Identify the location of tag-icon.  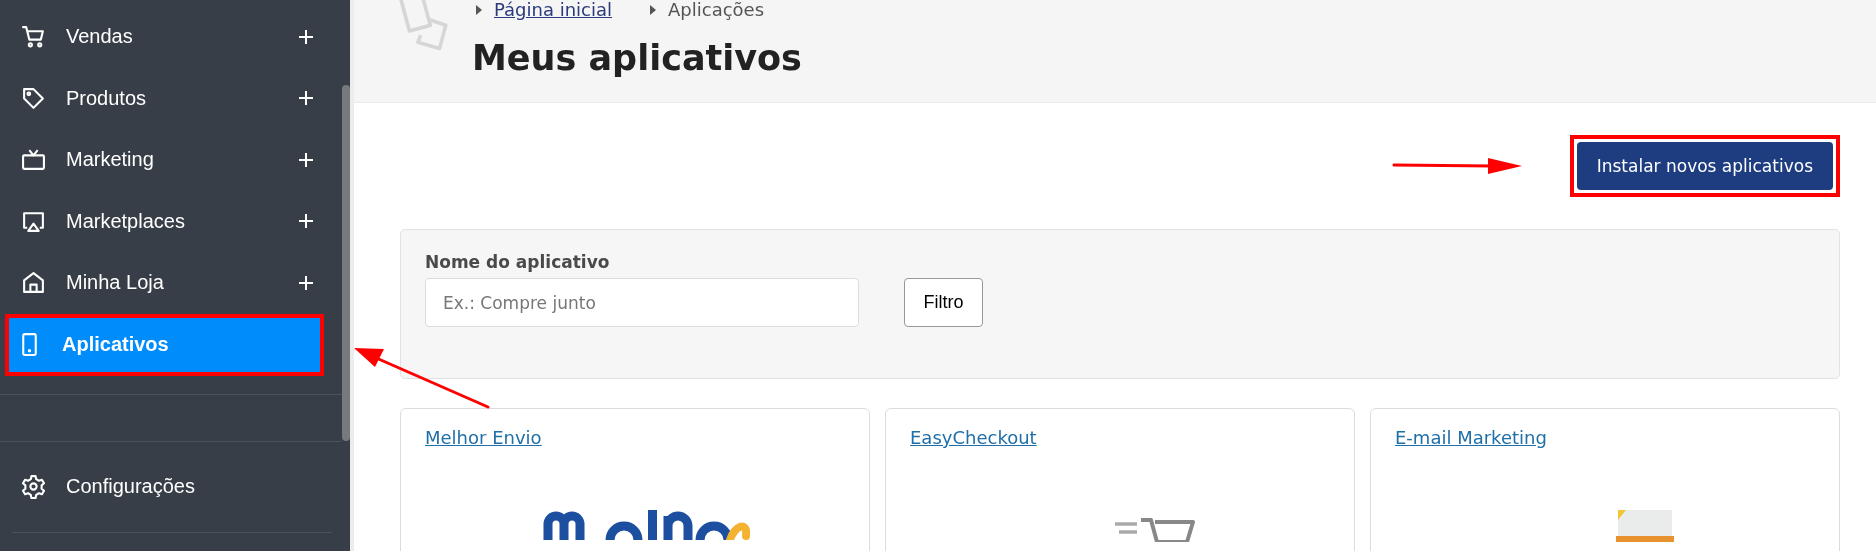
(33, 98).